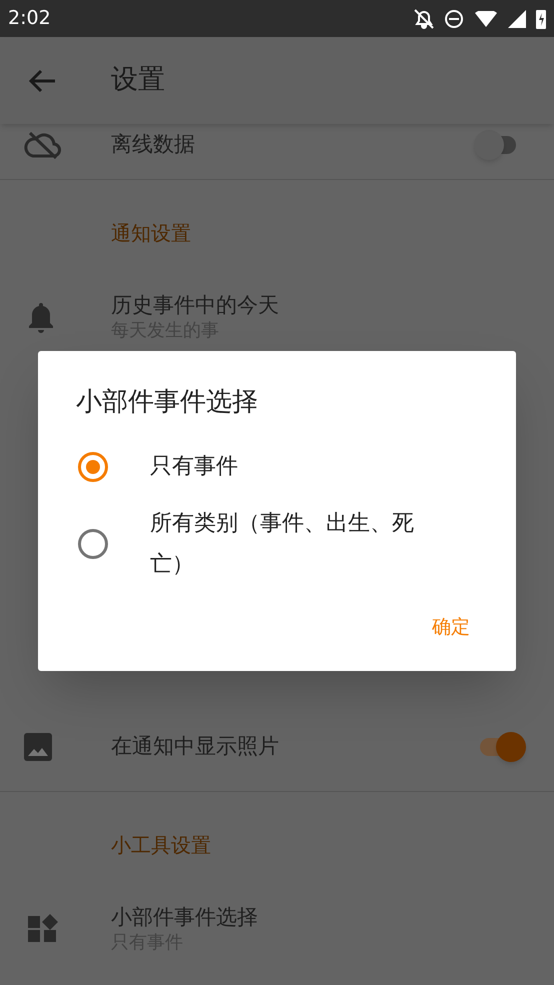 The width and height of the screenshot is (554, 985). What do you see at coordinates (161, 845) in the screenshot?
I see `section-header: 小工具设置` at bounding box center [161, 845].